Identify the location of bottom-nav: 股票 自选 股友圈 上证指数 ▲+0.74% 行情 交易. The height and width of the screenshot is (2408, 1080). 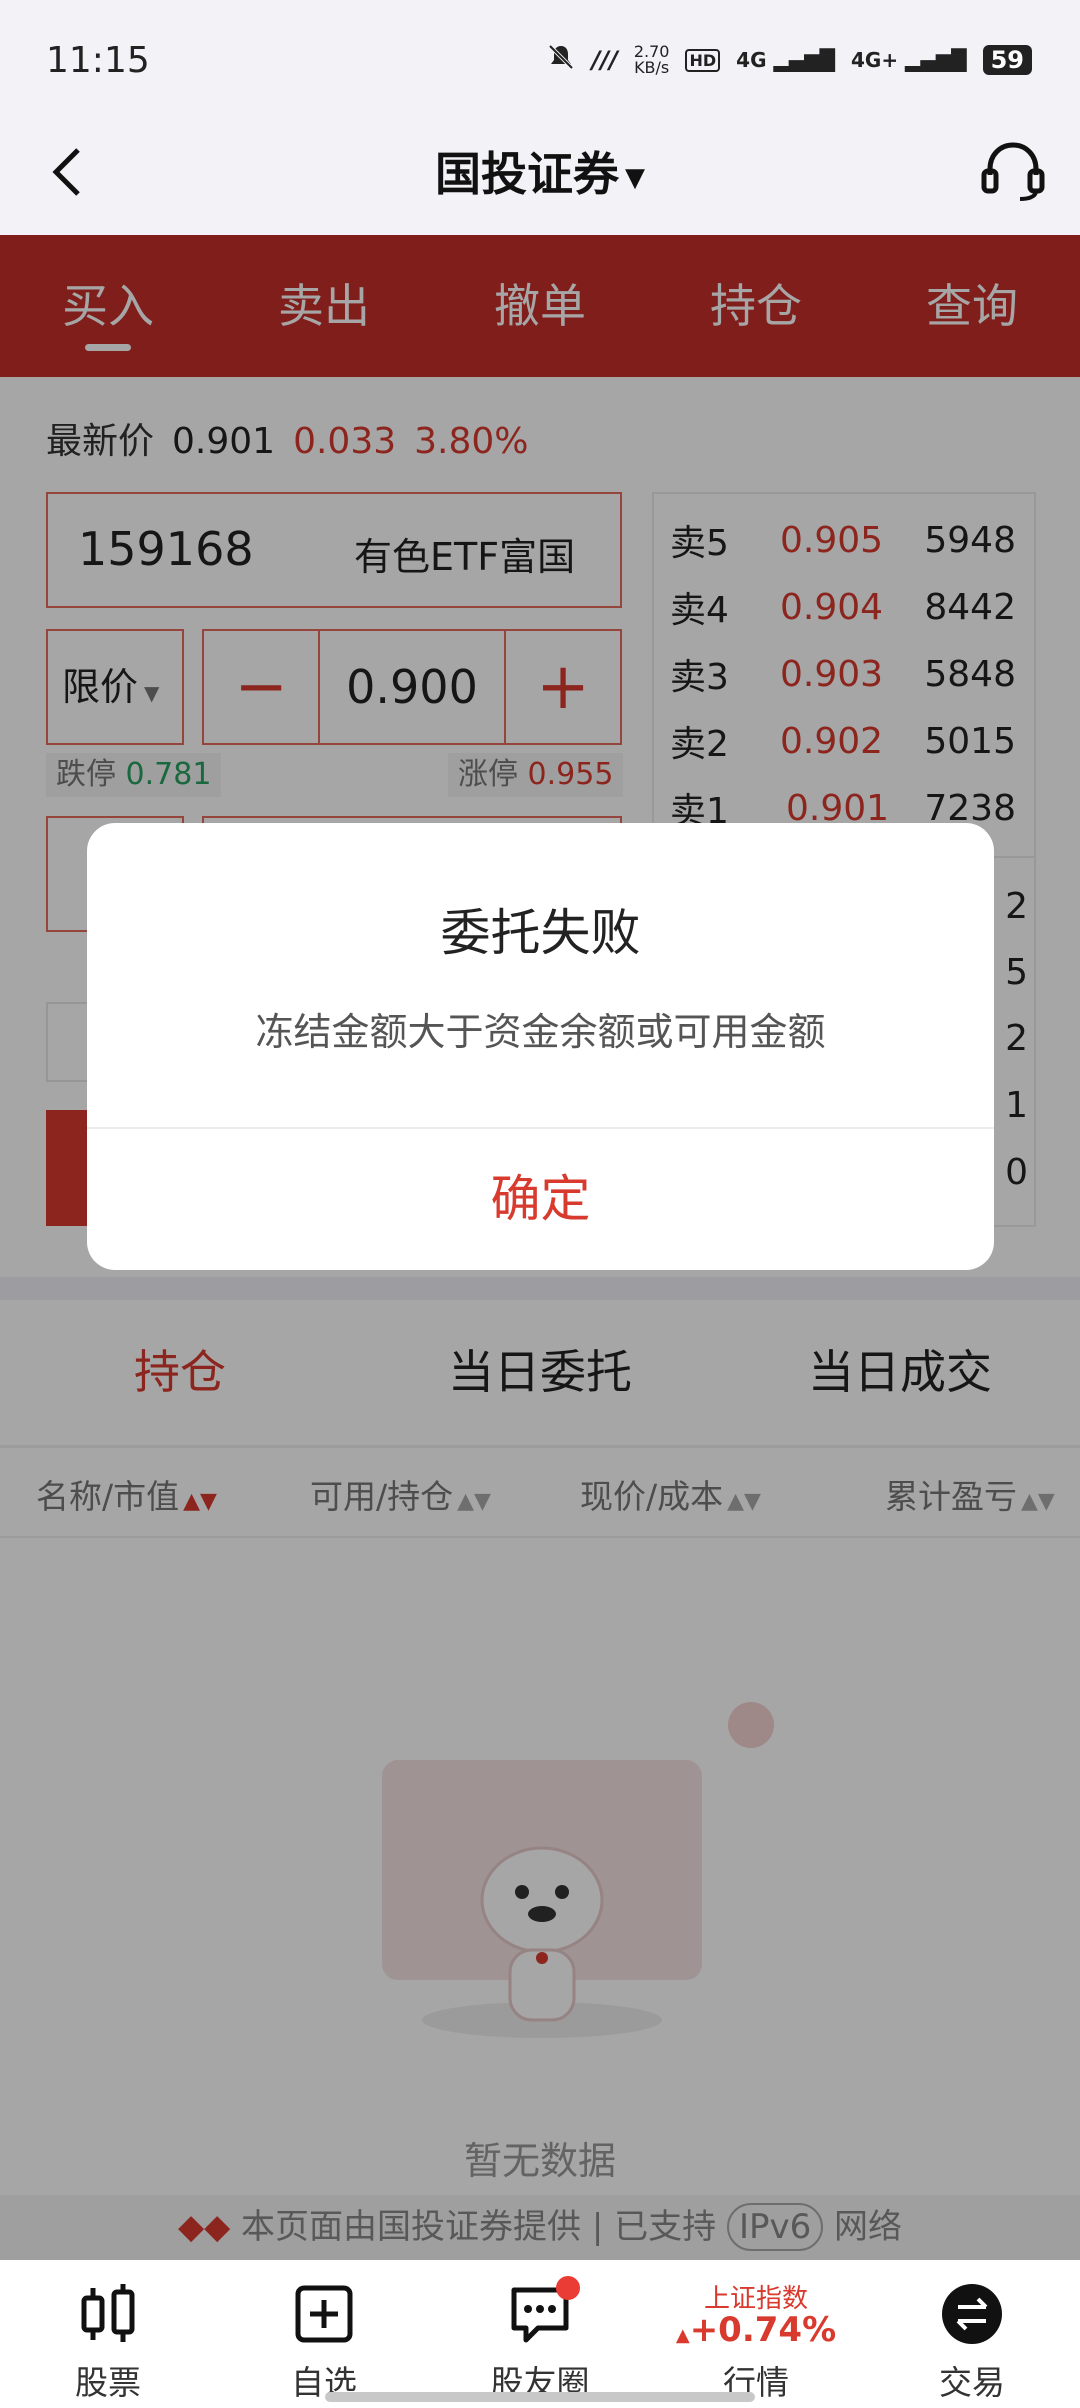
(540, 2334).